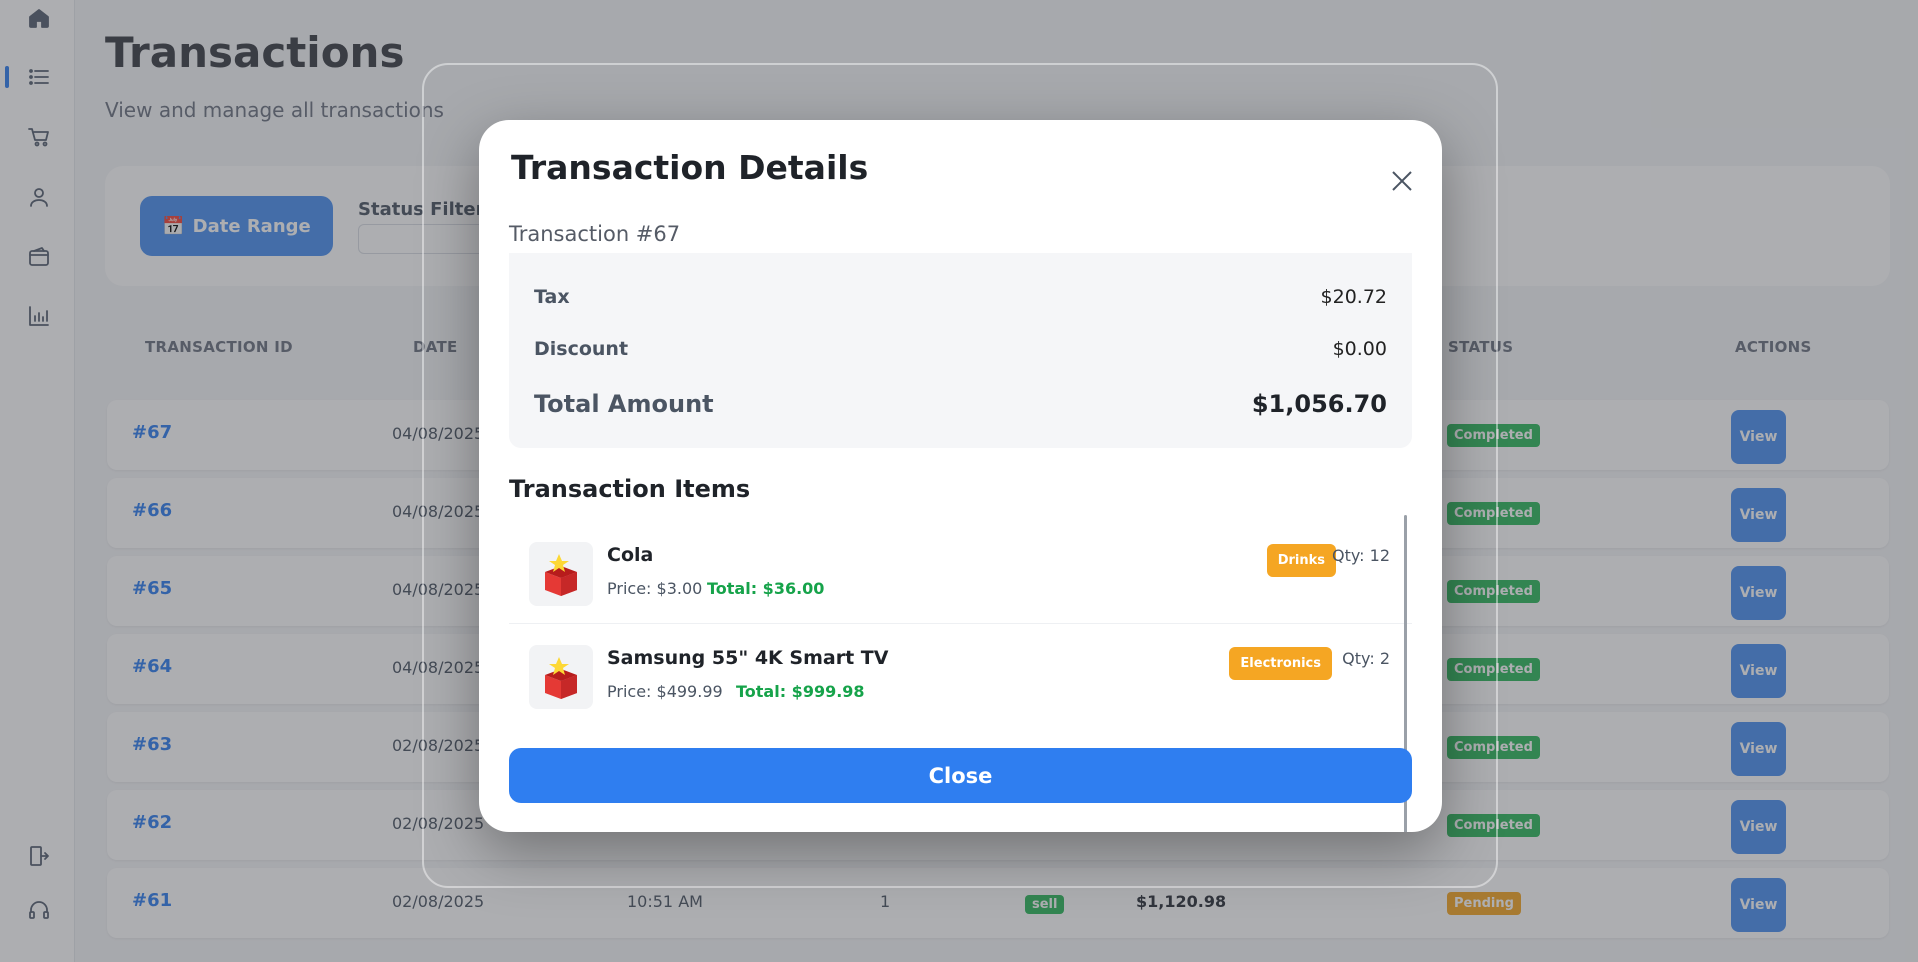 The height and width of the screenshot is (962, 1918). What do you see at coordinates (655, 588) in the screenshot?
I see `item-price: Price: $3.00` at bounding box center [655, 588].